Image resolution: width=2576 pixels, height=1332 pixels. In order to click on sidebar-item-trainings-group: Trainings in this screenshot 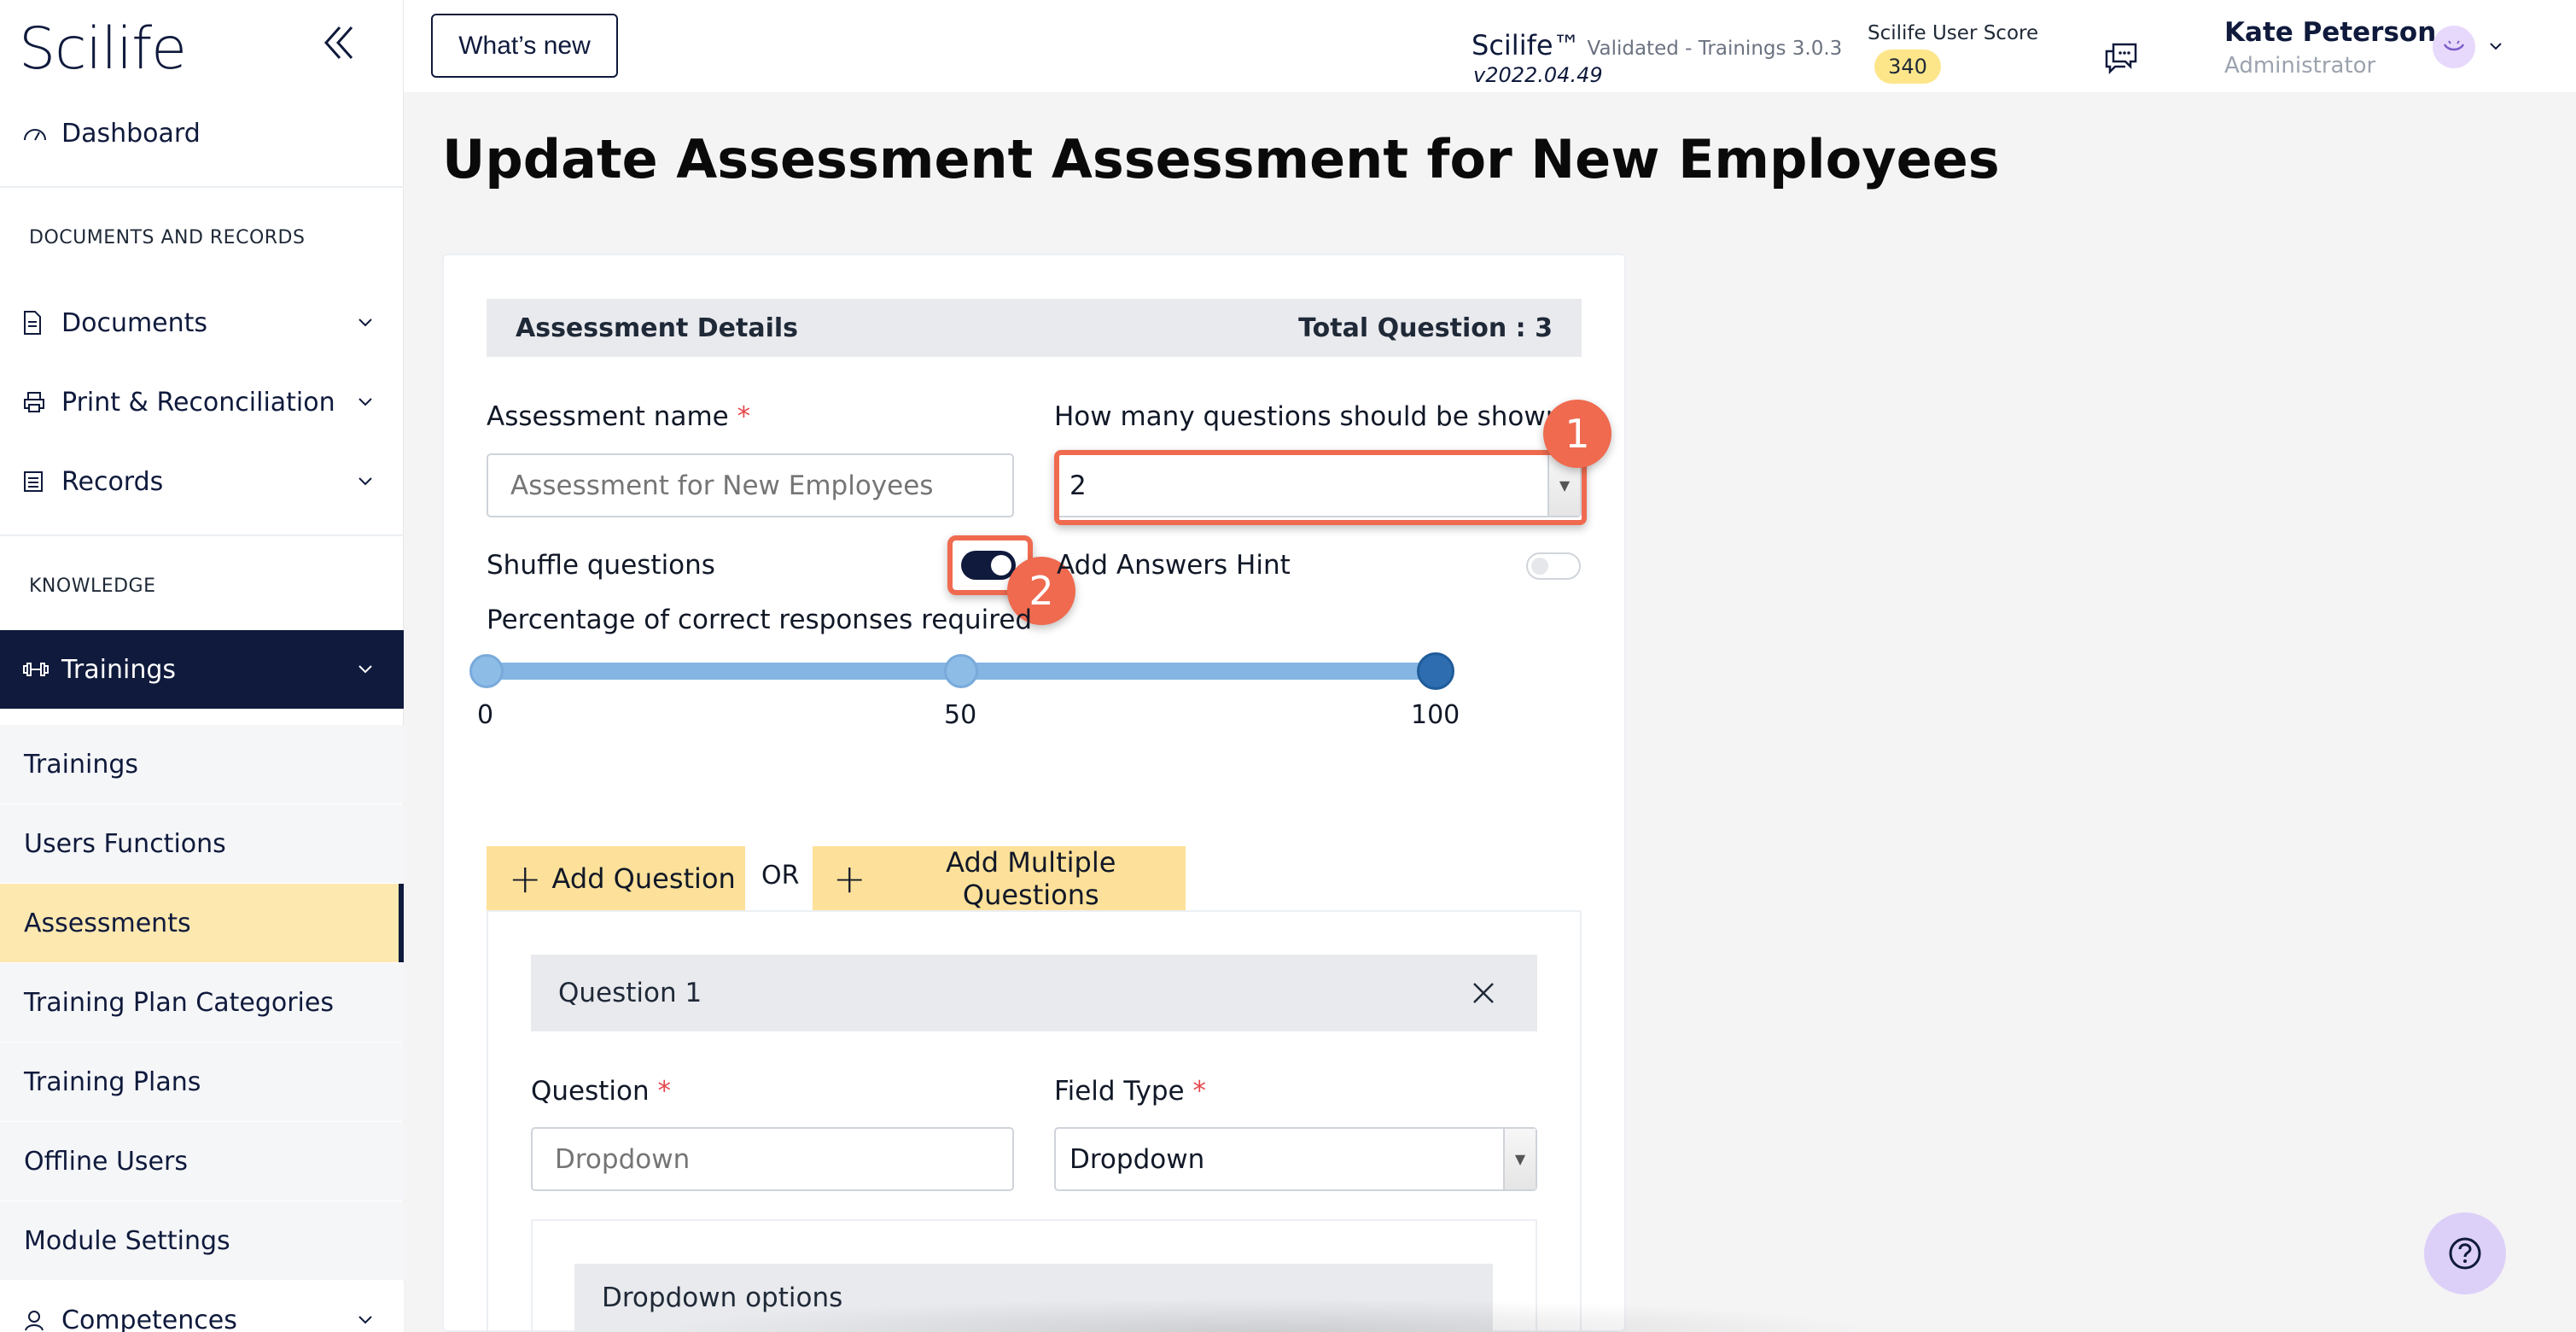, I will do `click(202, 669)`.